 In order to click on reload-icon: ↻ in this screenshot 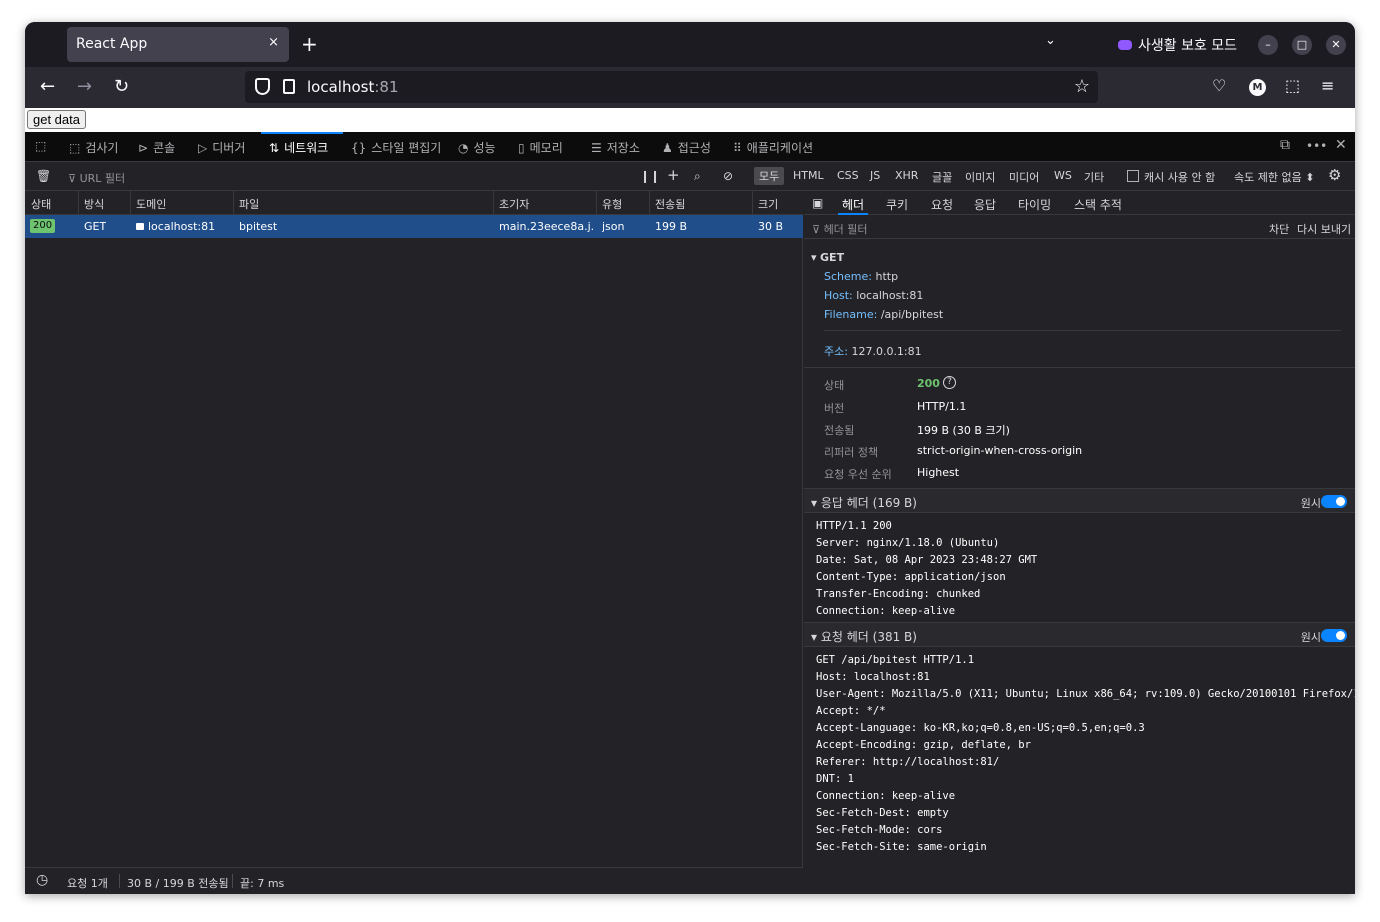, I will do `click(121, 86)`.